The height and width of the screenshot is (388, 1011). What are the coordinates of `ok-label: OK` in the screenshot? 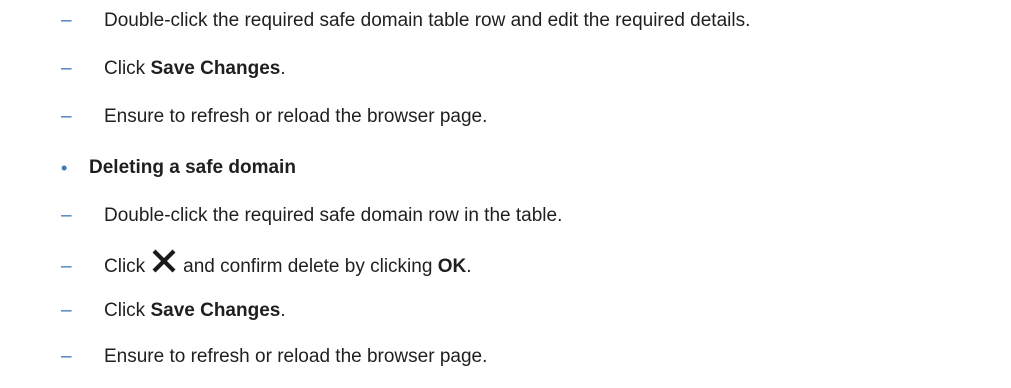 It's located at (452, 267).